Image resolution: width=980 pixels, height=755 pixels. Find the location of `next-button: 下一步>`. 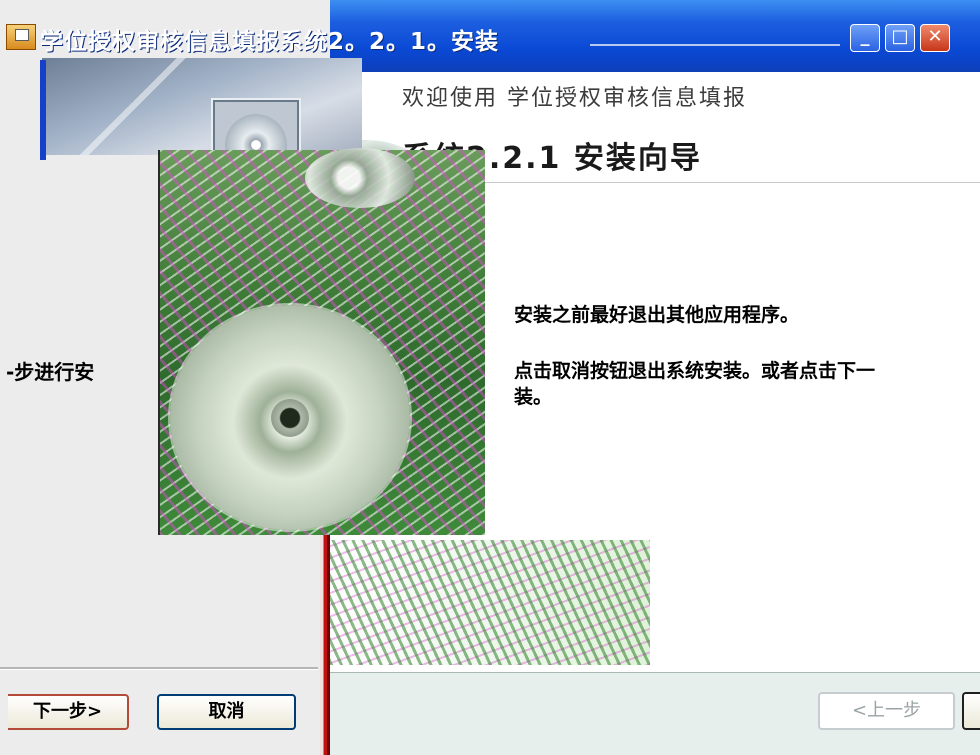

next-button: 下一步> is located at coordinates (68, 712).